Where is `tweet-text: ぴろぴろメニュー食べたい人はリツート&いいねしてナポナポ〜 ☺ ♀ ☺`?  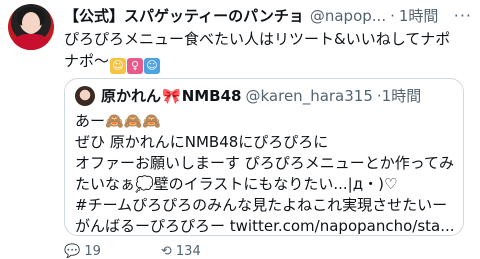 tweet-text: ぴろぴろメニュー食べたい人はリツート&いいねしてナポナポ〜 ☺ ♀ ☺ is located at coordinates (264, 51).